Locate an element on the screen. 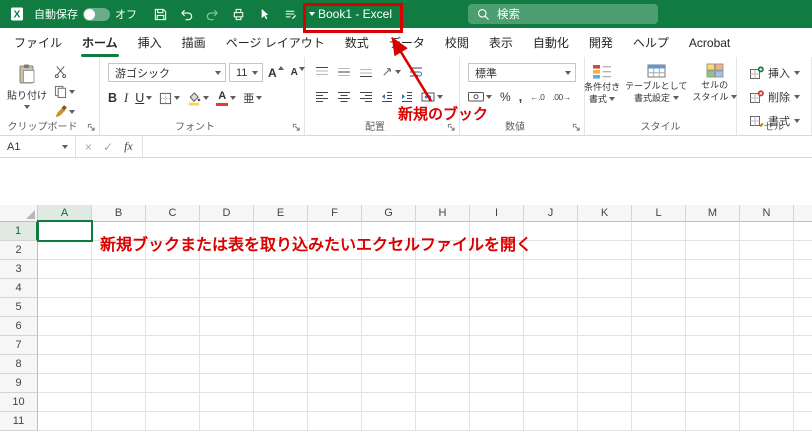 The image size is (812, 432). align-bottom-icon is located at coordinates (366, 72).